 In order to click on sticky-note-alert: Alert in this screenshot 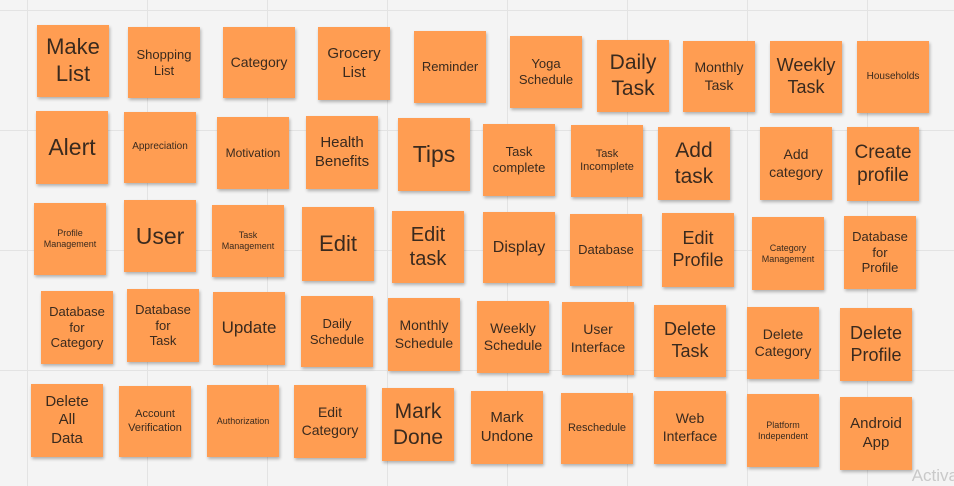, I will do `click(72, 147)`.